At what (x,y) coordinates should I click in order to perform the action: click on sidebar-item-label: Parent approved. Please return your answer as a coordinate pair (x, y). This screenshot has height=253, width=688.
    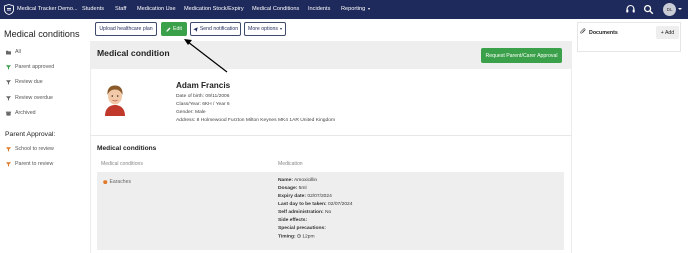
    Looking at the image, I should click on (35, 67).